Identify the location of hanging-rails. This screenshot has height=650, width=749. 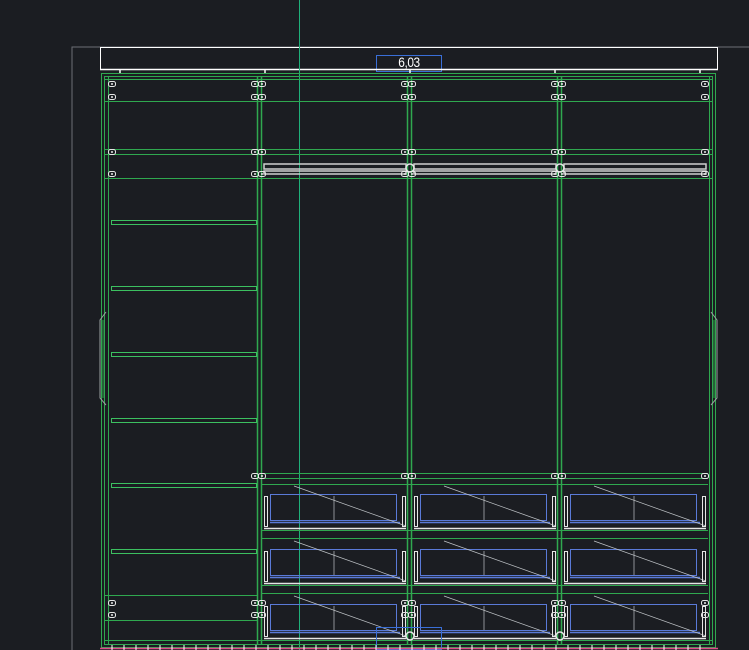
(485, 169).